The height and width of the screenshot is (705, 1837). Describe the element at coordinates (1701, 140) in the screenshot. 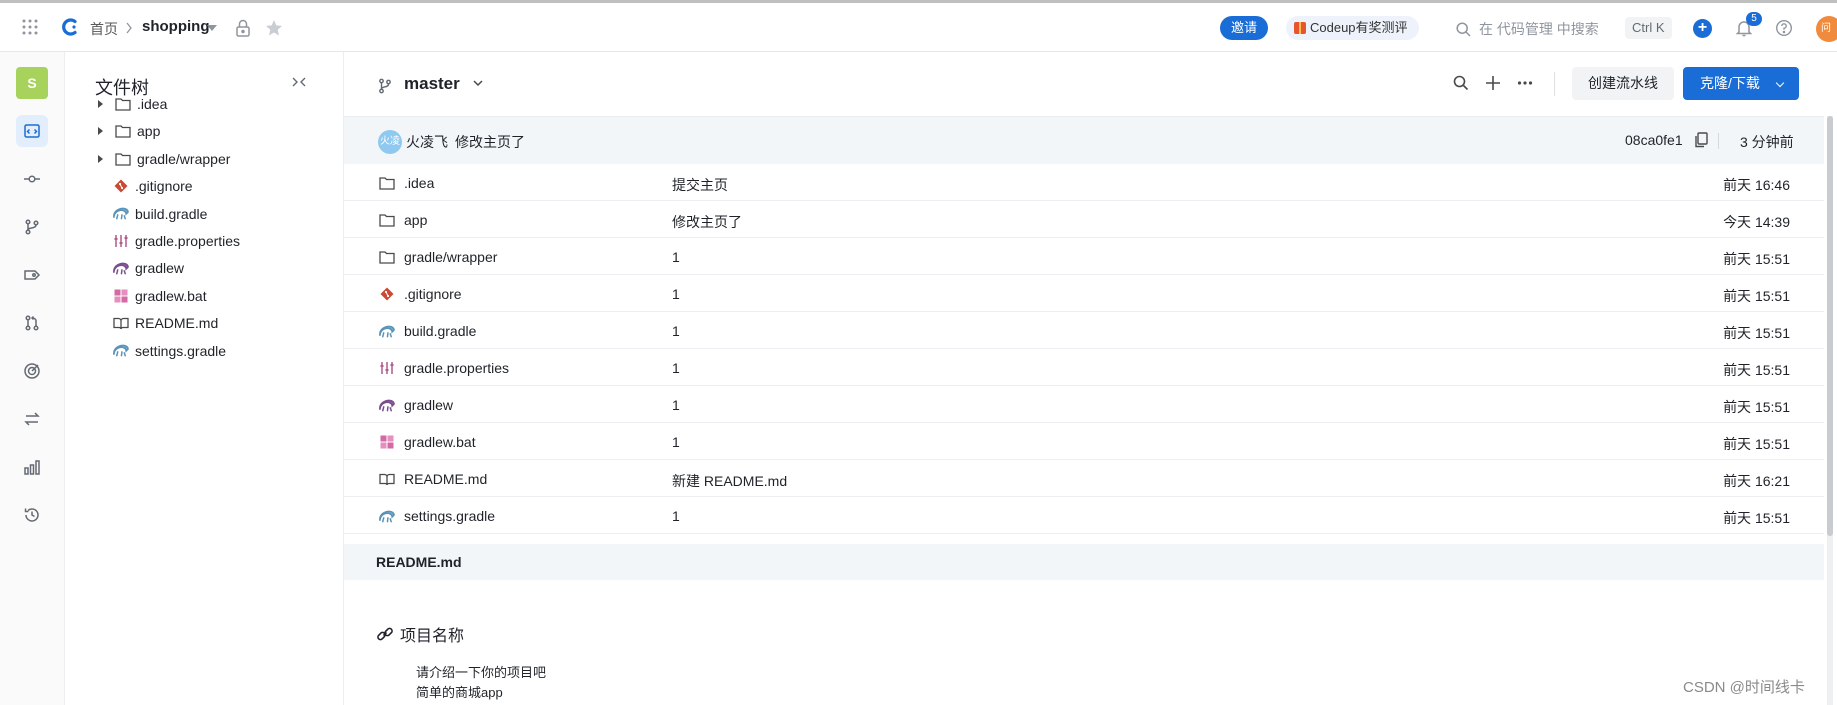

I see `copy-icon` at that location.